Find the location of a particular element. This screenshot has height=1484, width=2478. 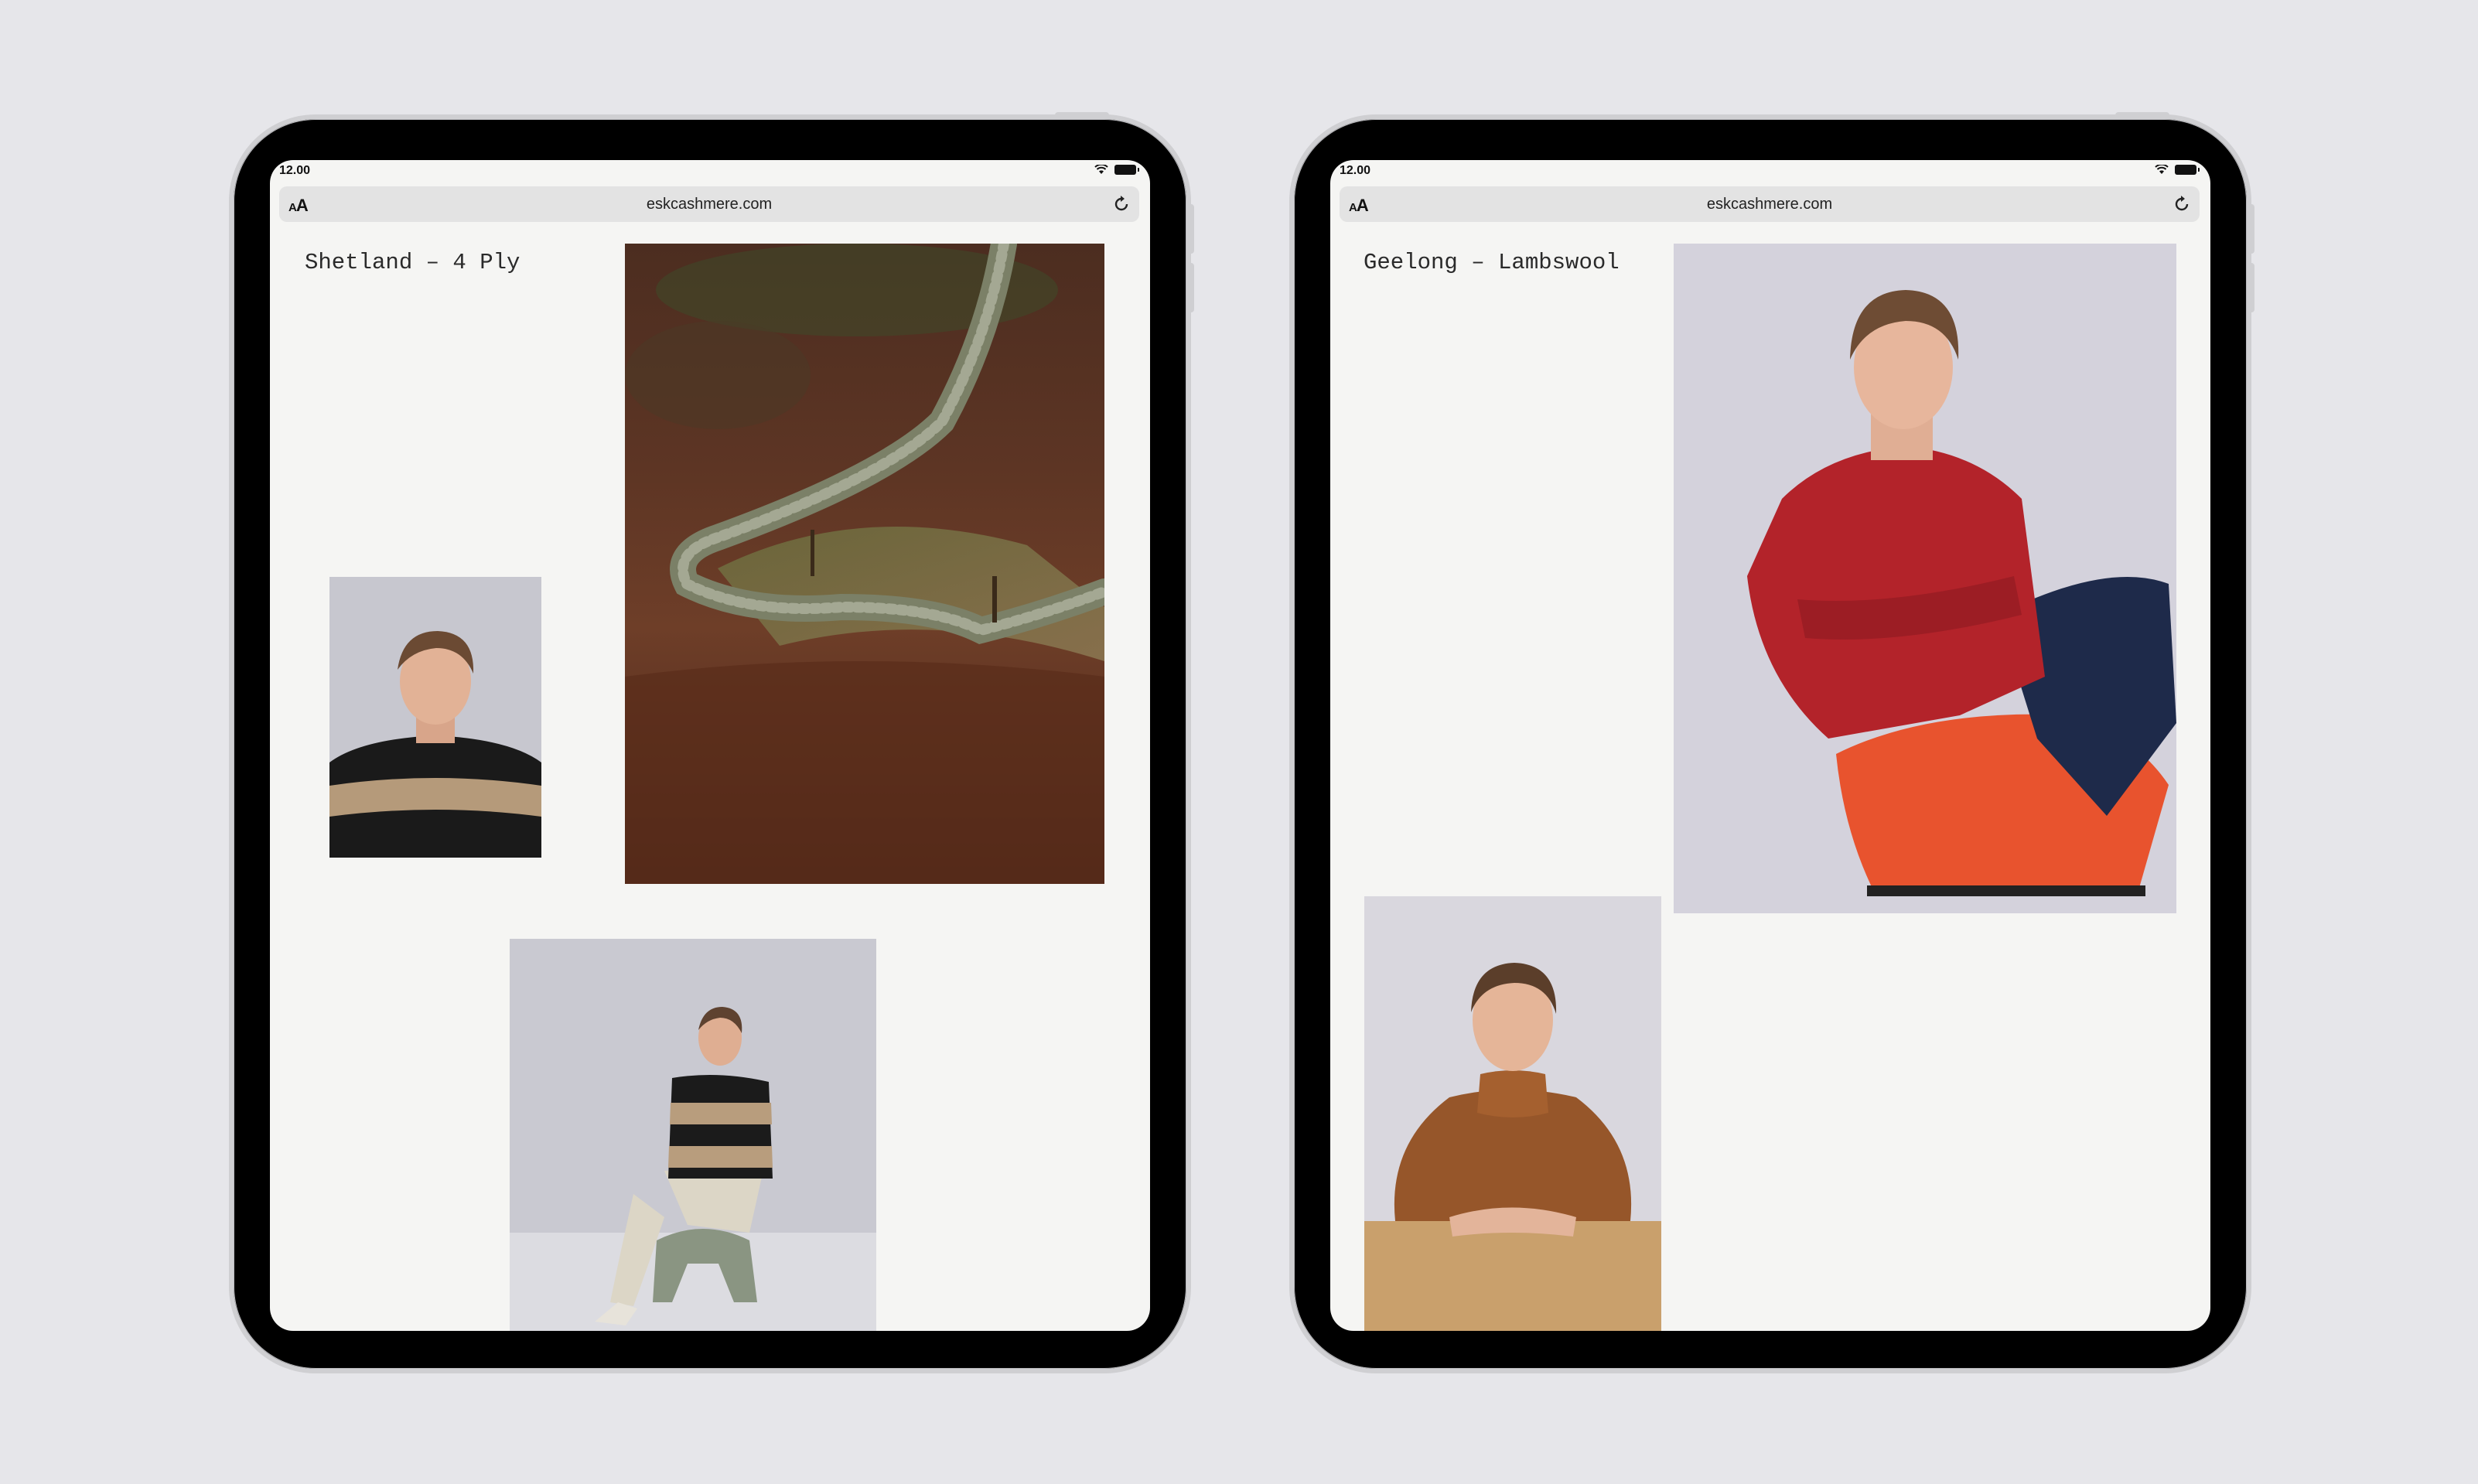

portrait-photo-striped is located at coordinates (435, 718).